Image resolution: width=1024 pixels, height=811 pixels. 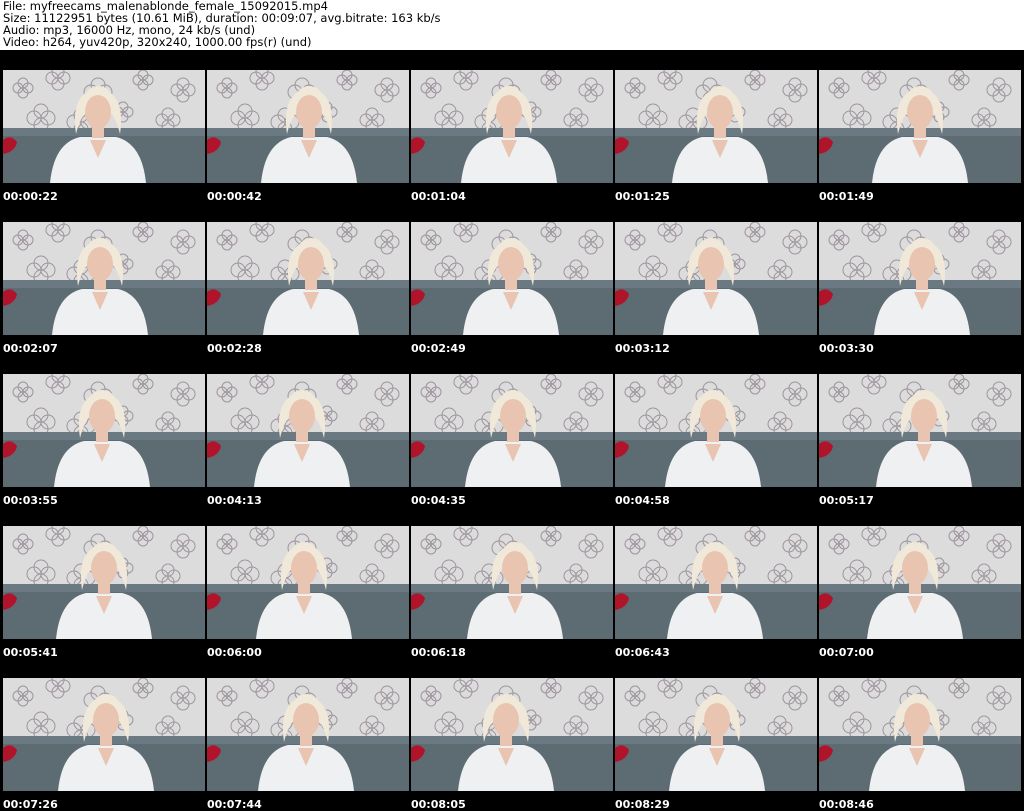 I want to click on thumbnail-cell: 00:01:04, so click(x=510, y=126).